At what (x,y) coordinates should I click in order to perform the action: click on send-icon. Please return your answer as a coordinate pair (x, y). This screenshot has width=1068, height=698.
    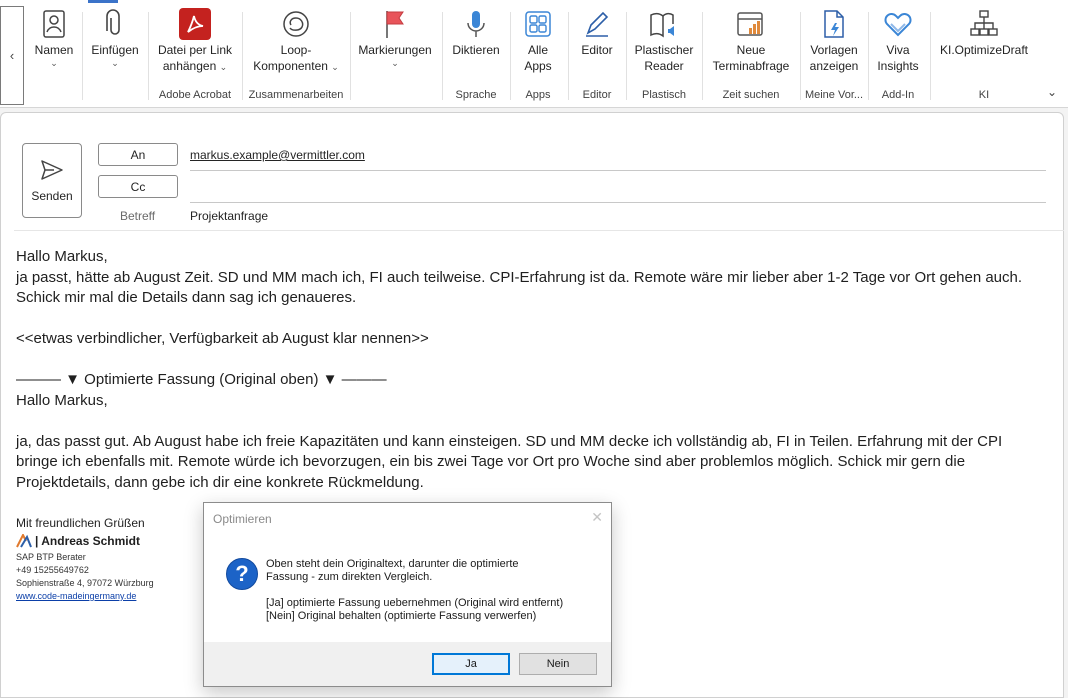
    Looking at the image, I should click on (52, 169).